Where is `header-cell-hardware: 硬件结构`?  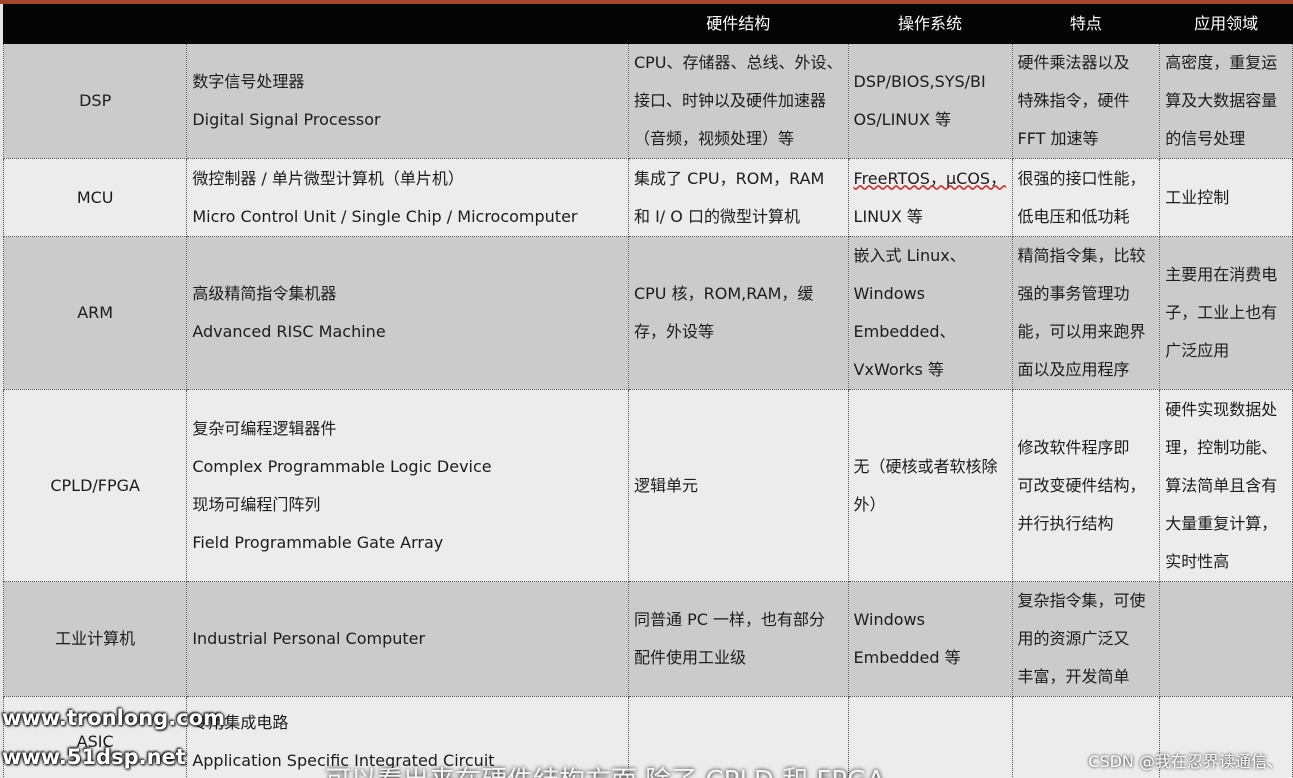
header-cell-hardware: 硬件结构 is located at coordinates (738, 24).